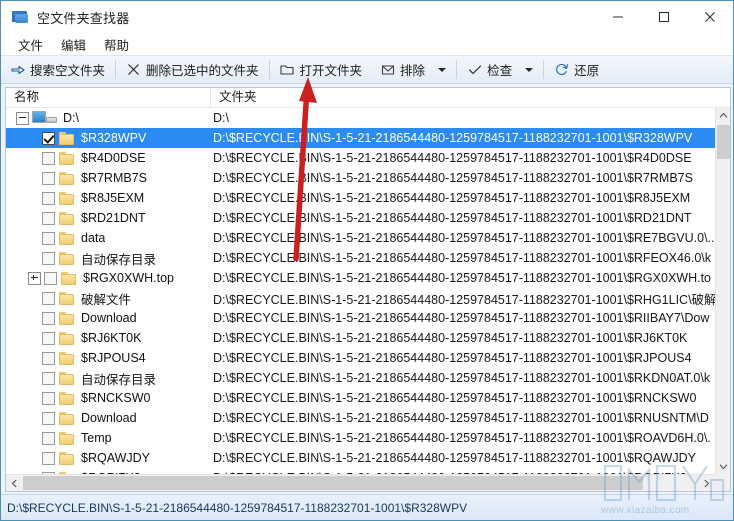 The width and height of the screenshot is (734, 521). Describe the element at coordinates (333, 483) in the screenshot. I see `horizontal-scroll-thumb` at that location.